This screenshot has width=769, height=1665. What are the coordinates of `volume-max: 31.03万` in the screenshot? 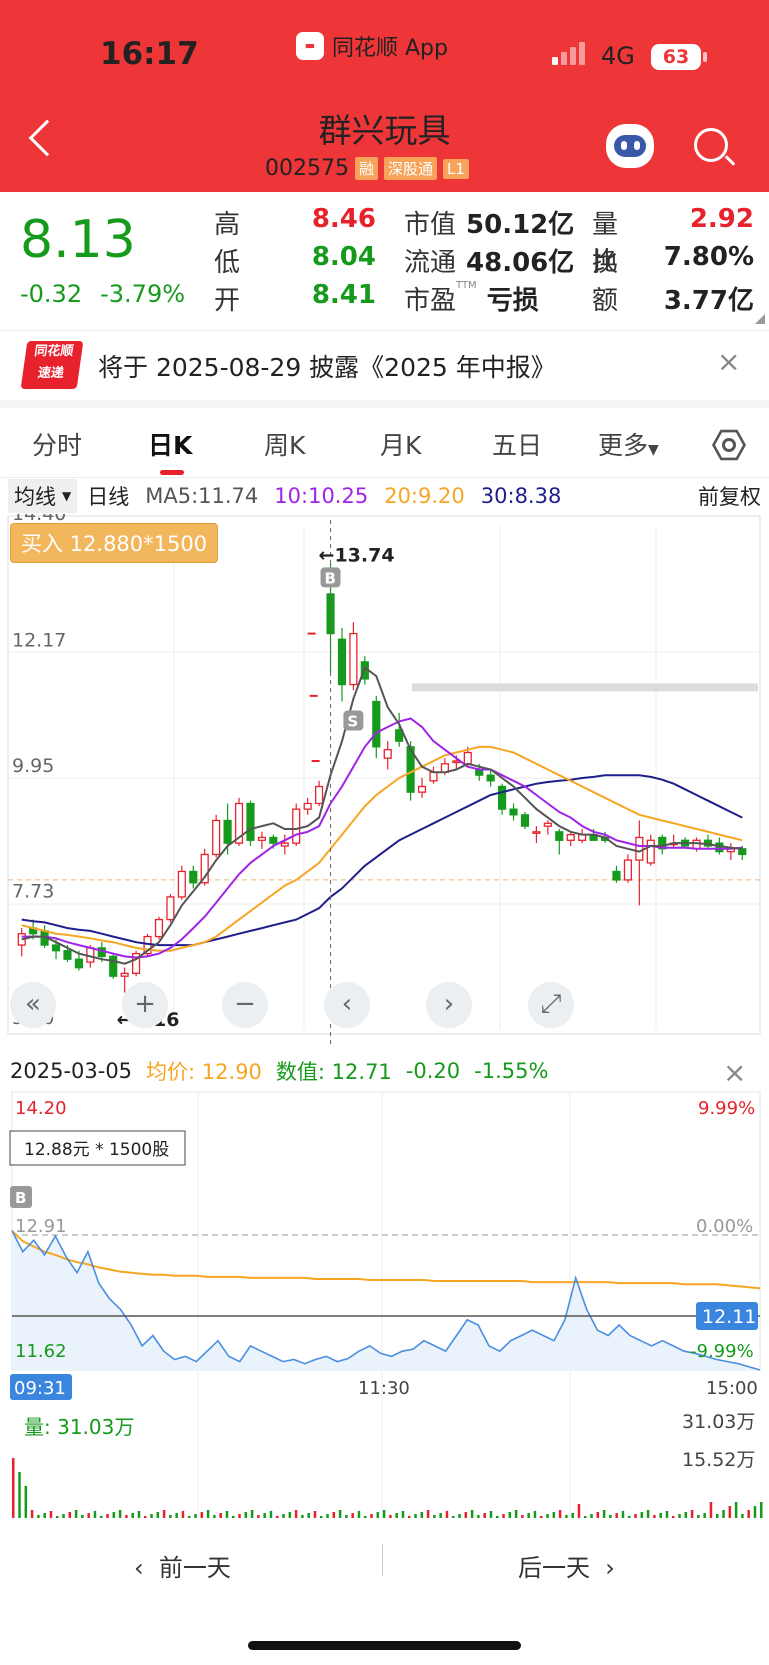 It's located at (718, 1422).